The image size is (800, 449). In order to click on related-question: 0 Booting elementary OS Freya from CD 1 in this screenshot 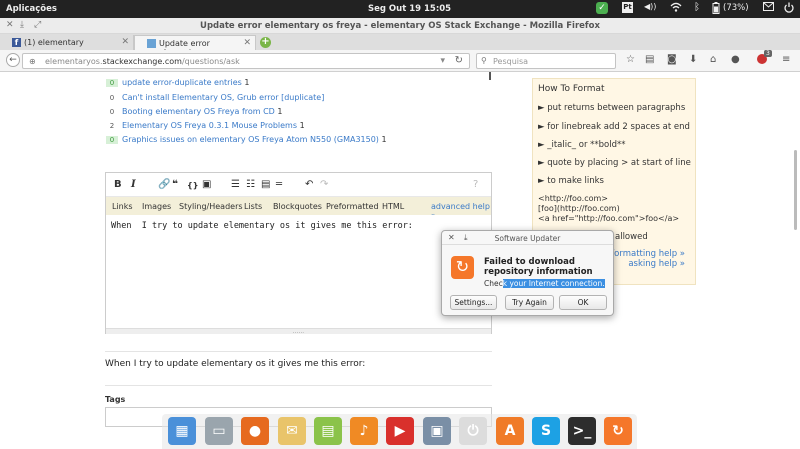, I will do `click(194, 111)`.